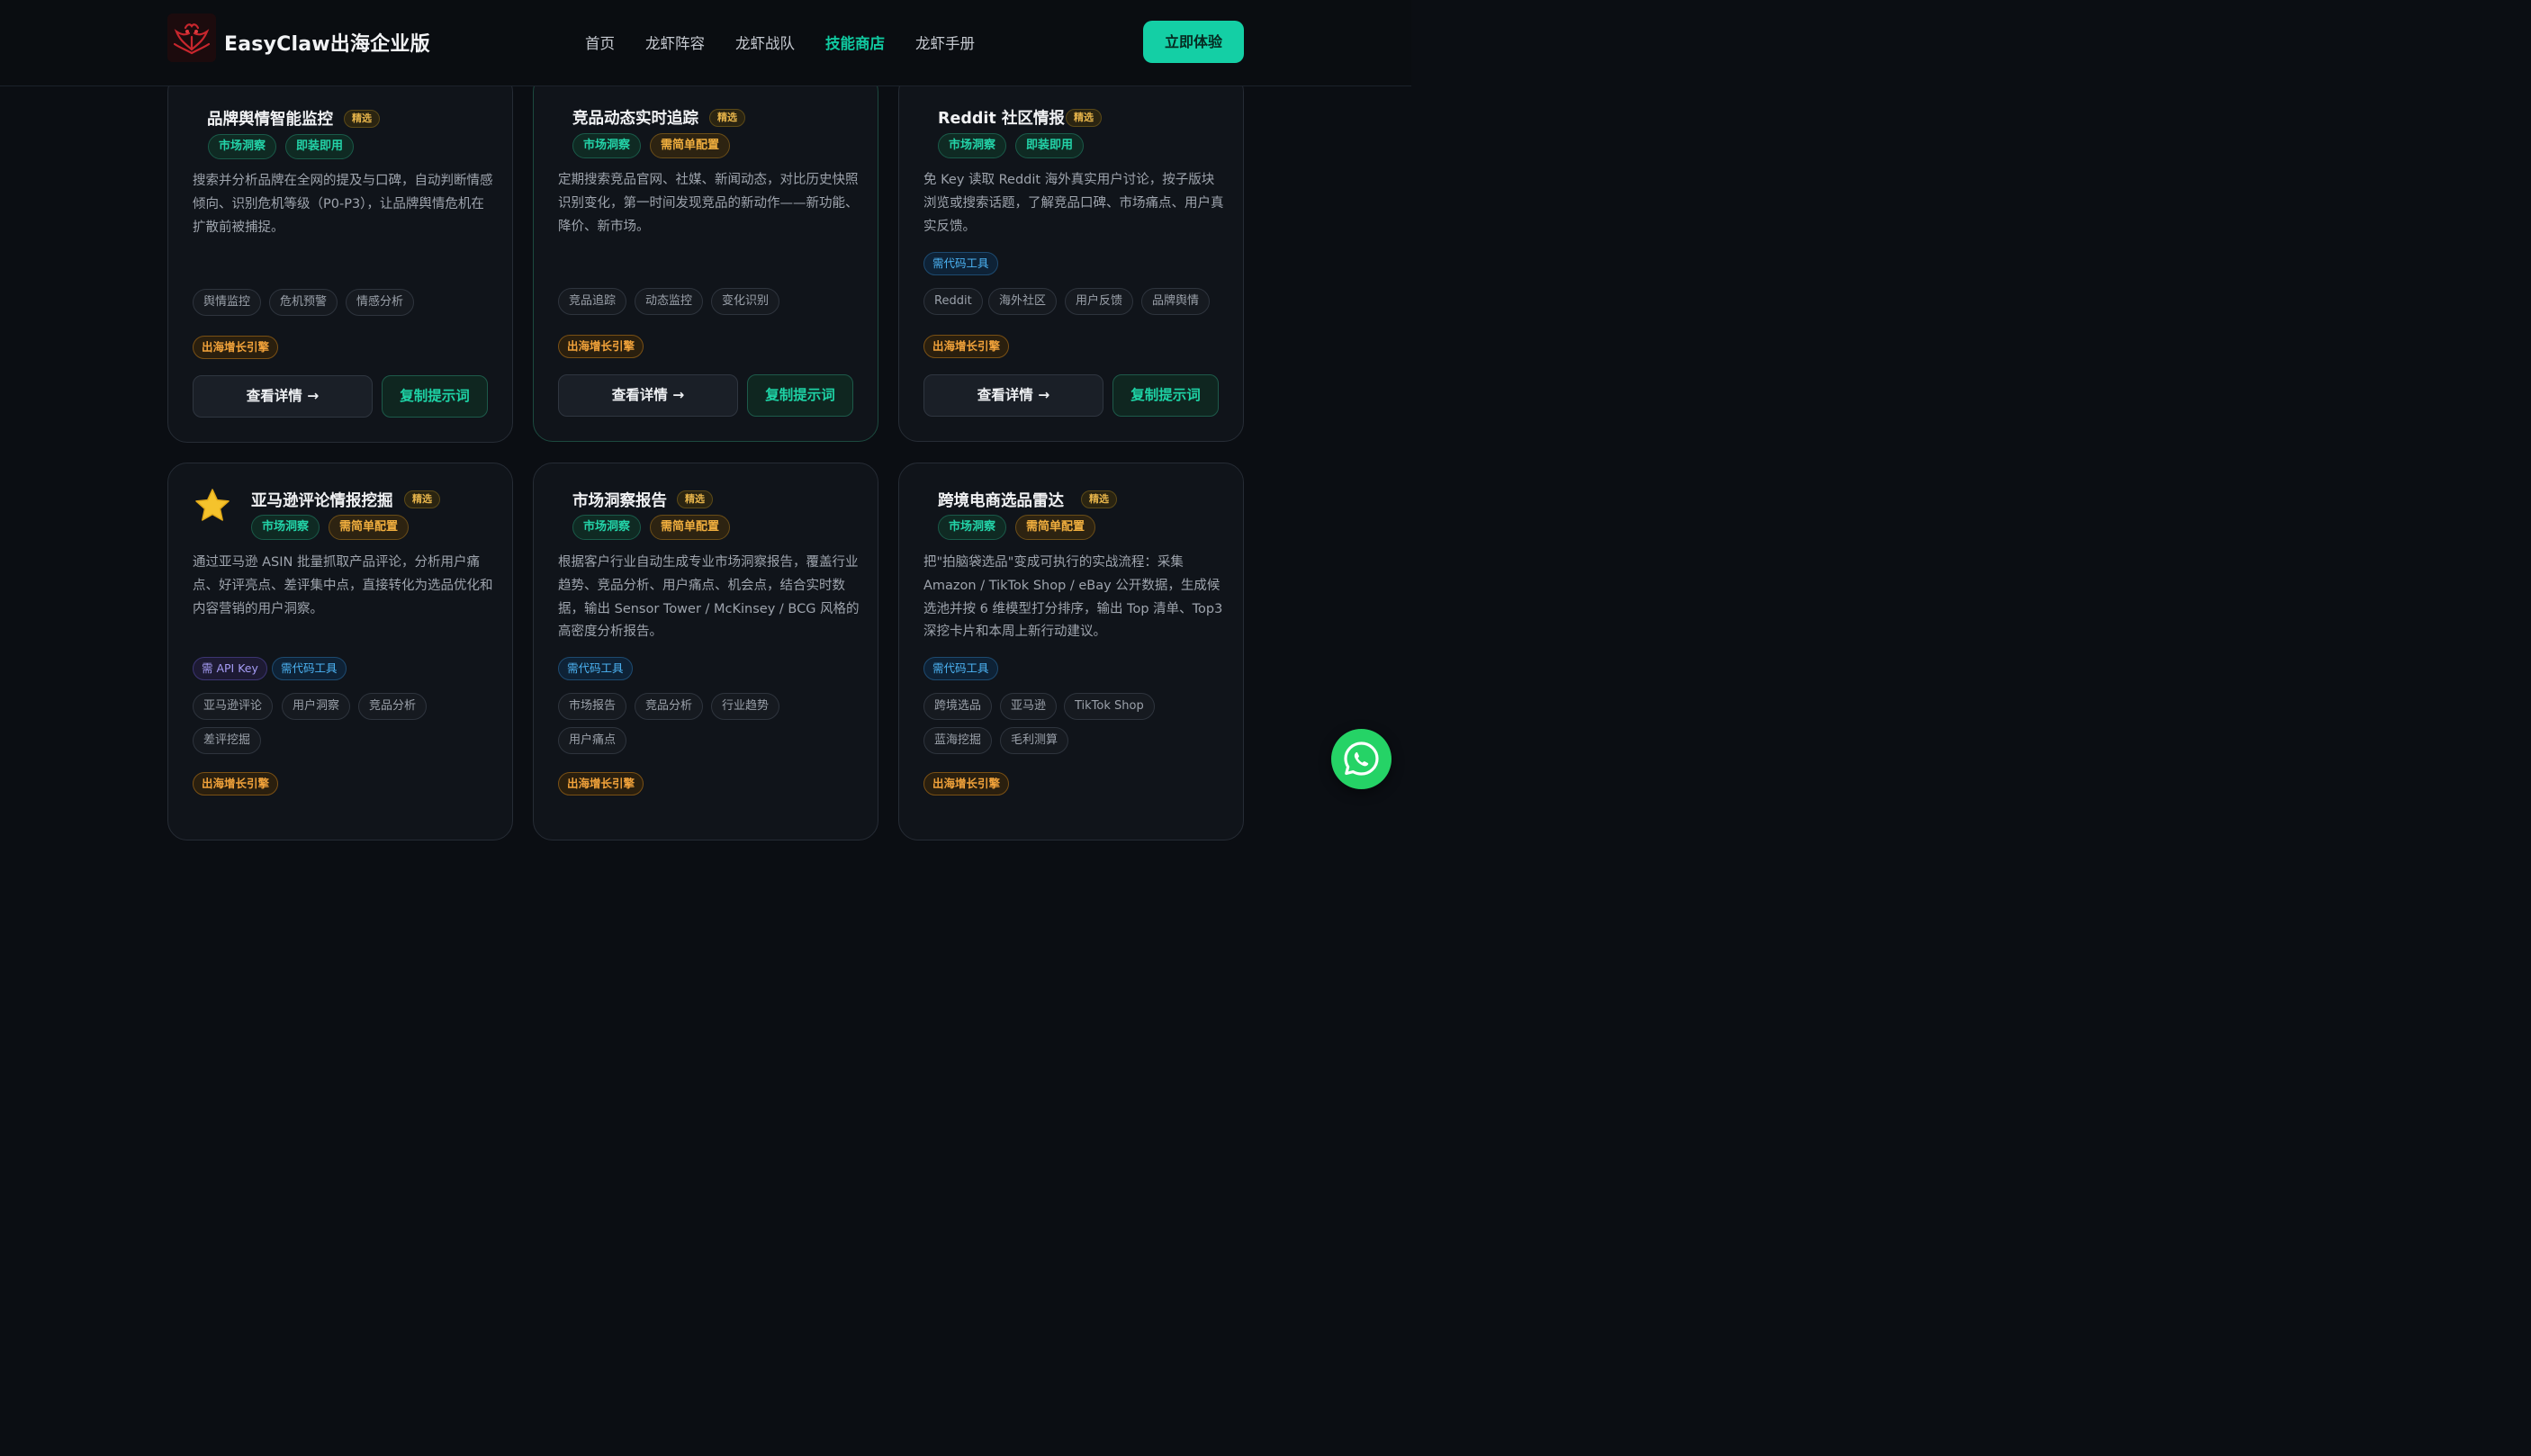  Describe the element at coordinates (380, 303) in the screenshot. I see `tag: 情感分析` at that location.